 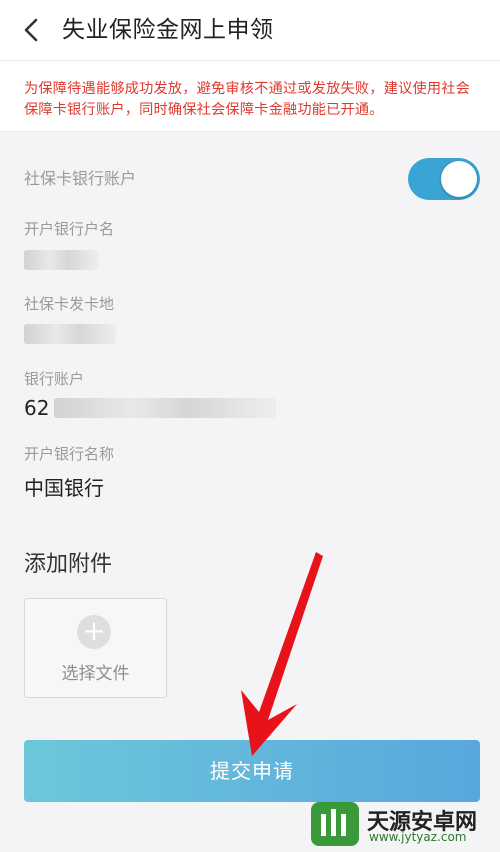 I want to click on submit-application-button: 提交申请, so click(x=252, y=771).